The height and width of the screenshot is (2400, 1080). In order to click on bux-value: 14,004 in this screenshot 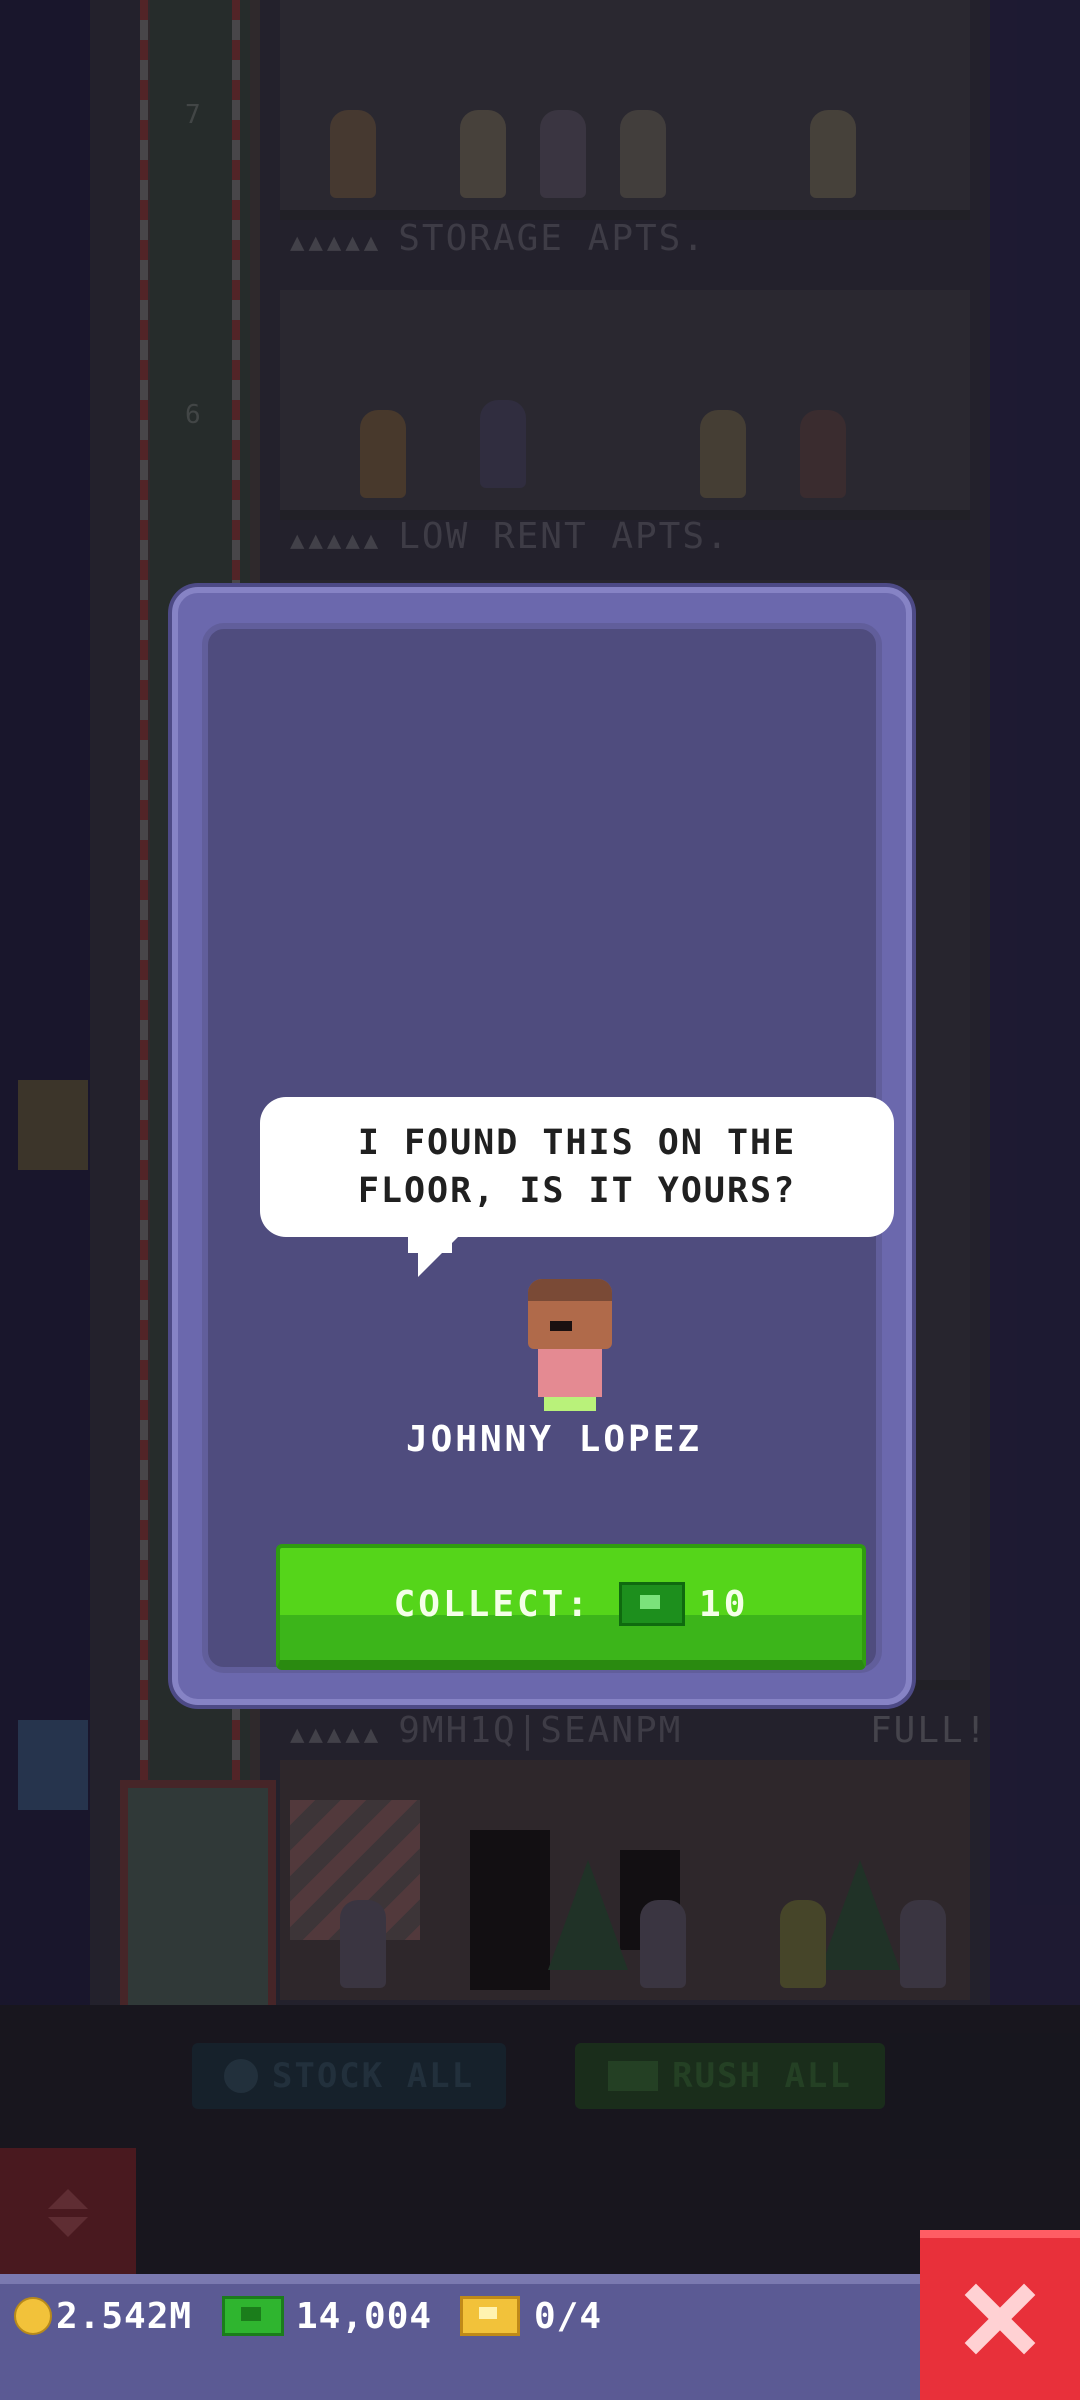, I will do `click(364, 2316)`.